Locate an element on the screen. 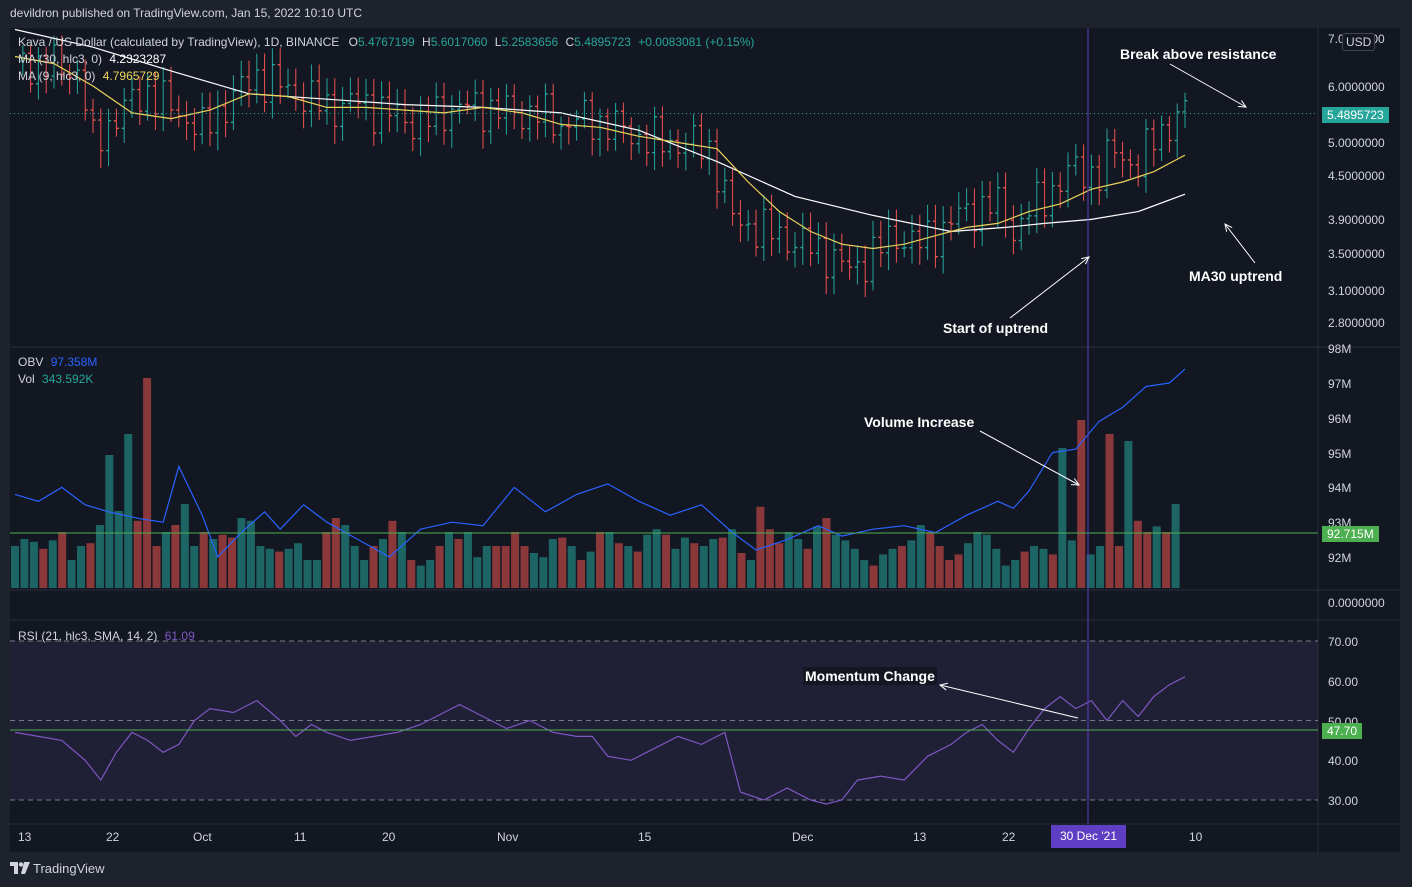  ohlc-close-value: 5.4895723 is located at coordinates (602, 42).